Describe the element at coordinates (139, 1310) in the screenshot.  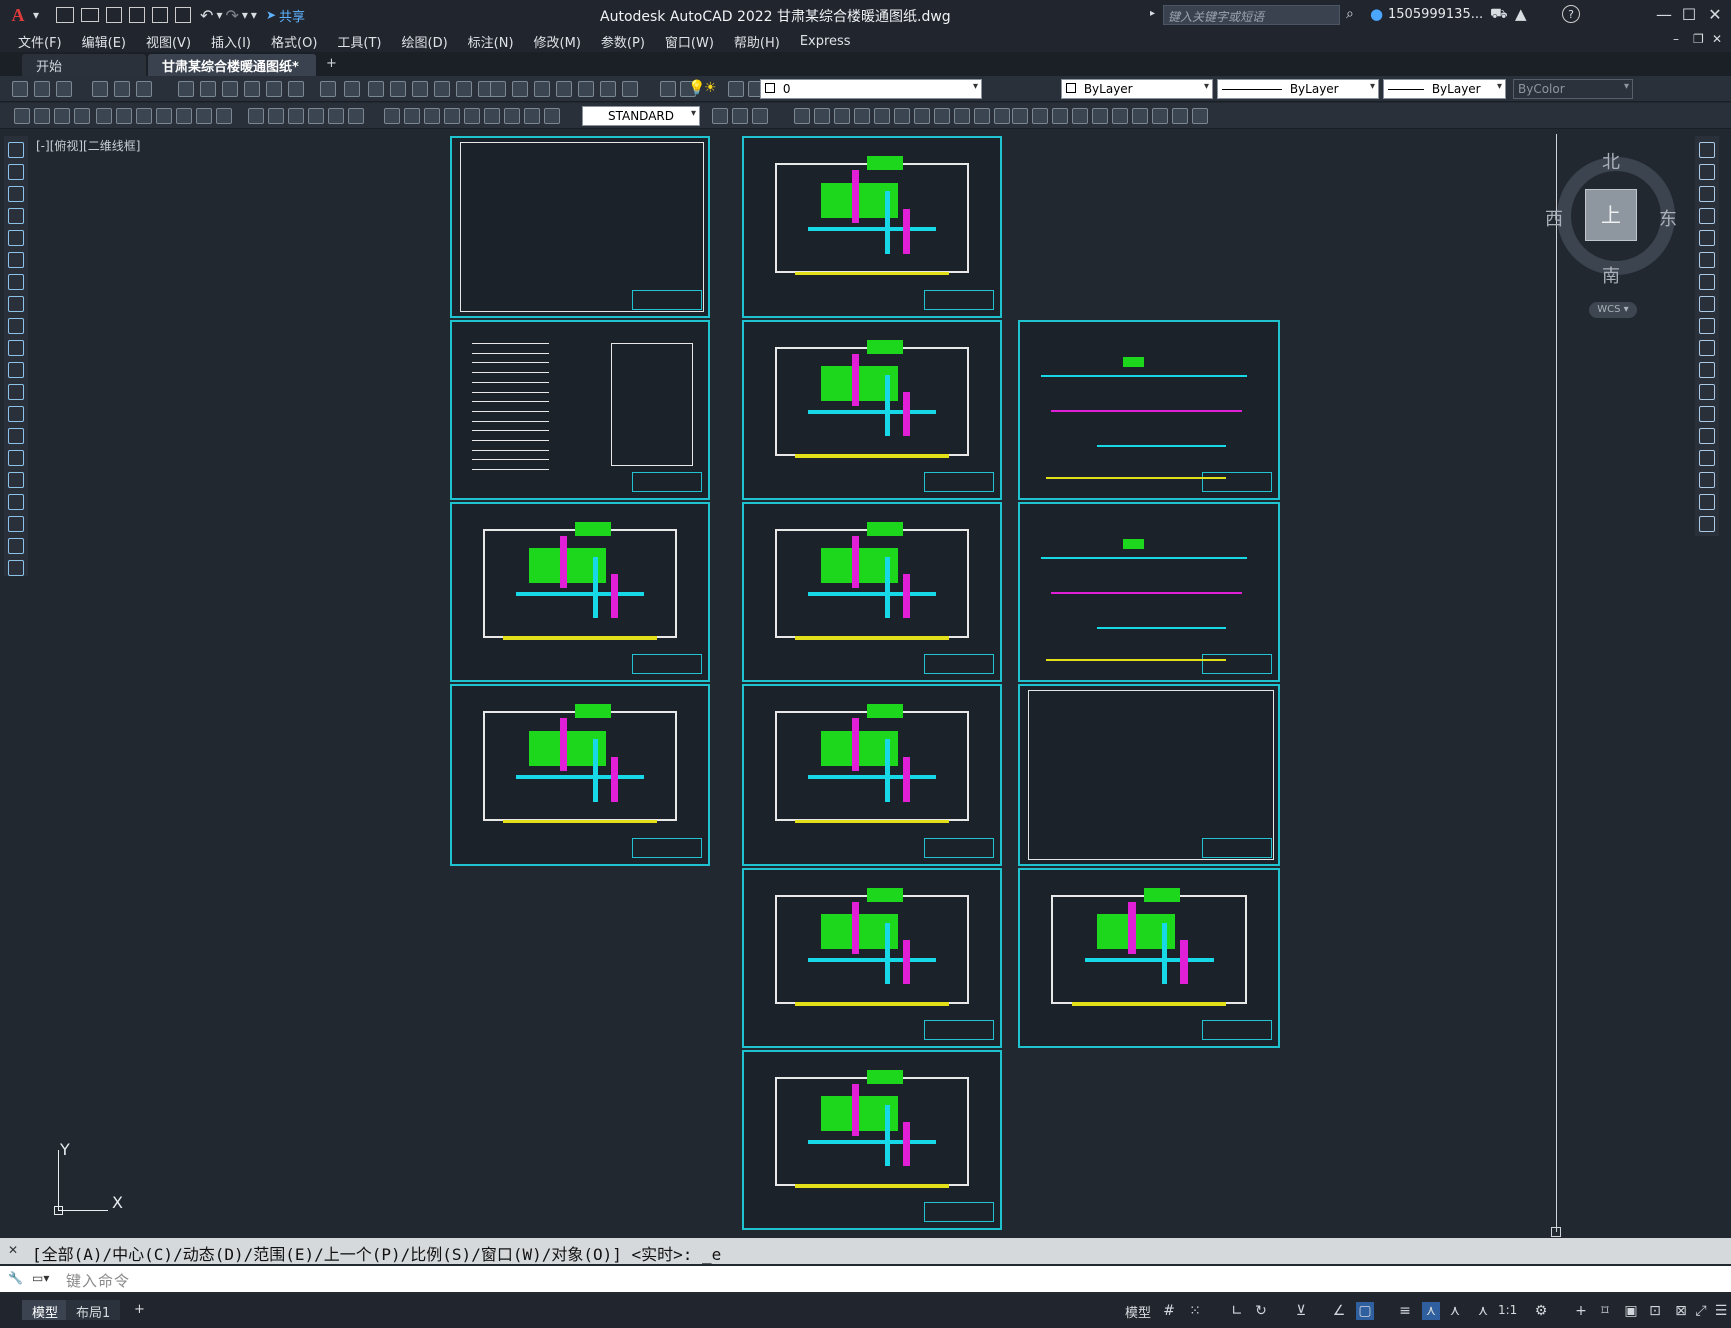
I see `tab-add-layout: +` at that location.